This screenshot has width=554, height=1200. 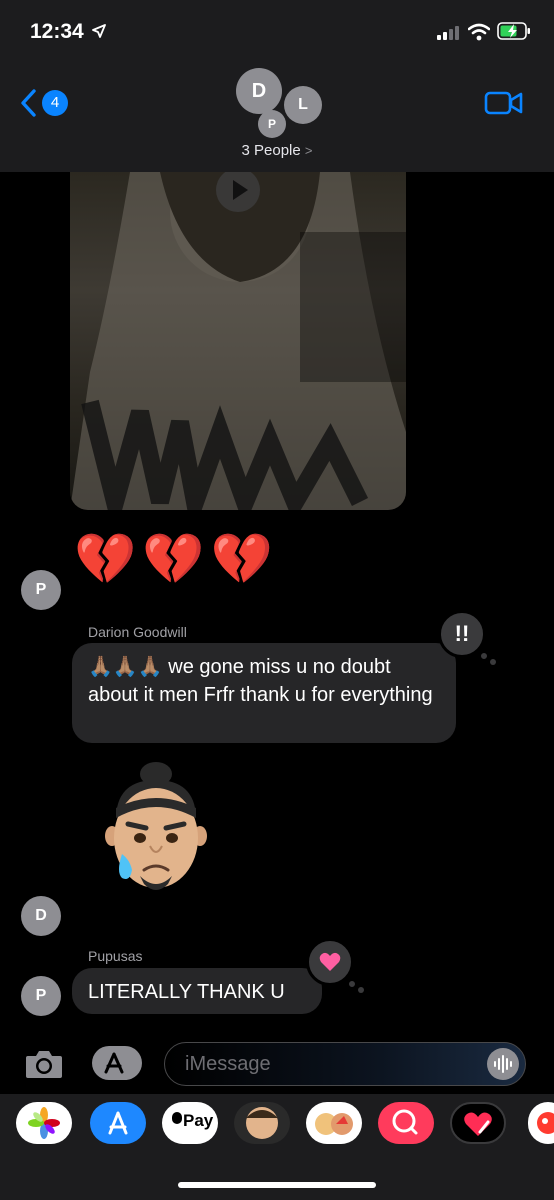 I want to click on memoji-stickers-icon, so click(x=334, y=1124).